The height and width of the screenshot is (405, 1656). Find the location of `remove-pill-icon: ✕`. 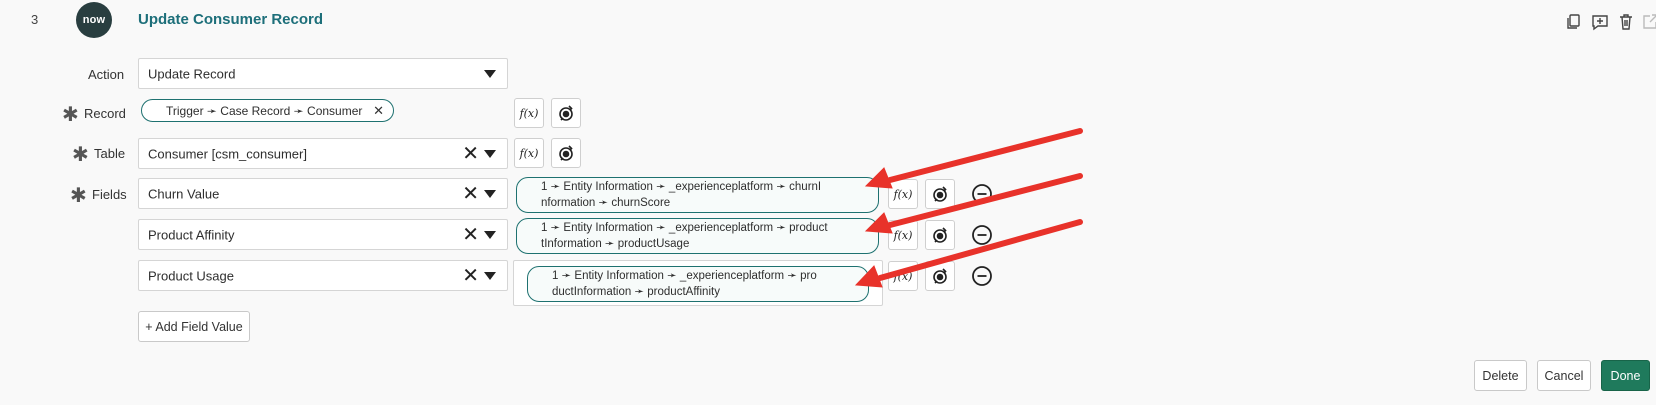

remove-pill-icon: ✕ is located at coordinates (378, 111).